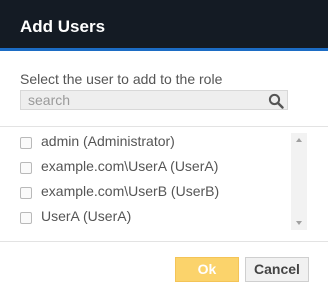  I want to click on list-item: example.com\UserB (UserB), so click(152, 192).